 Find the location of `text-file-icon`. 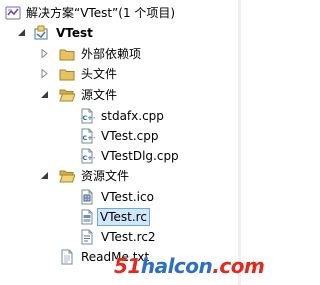

text-file-icon is located at coordinates (67, 257).